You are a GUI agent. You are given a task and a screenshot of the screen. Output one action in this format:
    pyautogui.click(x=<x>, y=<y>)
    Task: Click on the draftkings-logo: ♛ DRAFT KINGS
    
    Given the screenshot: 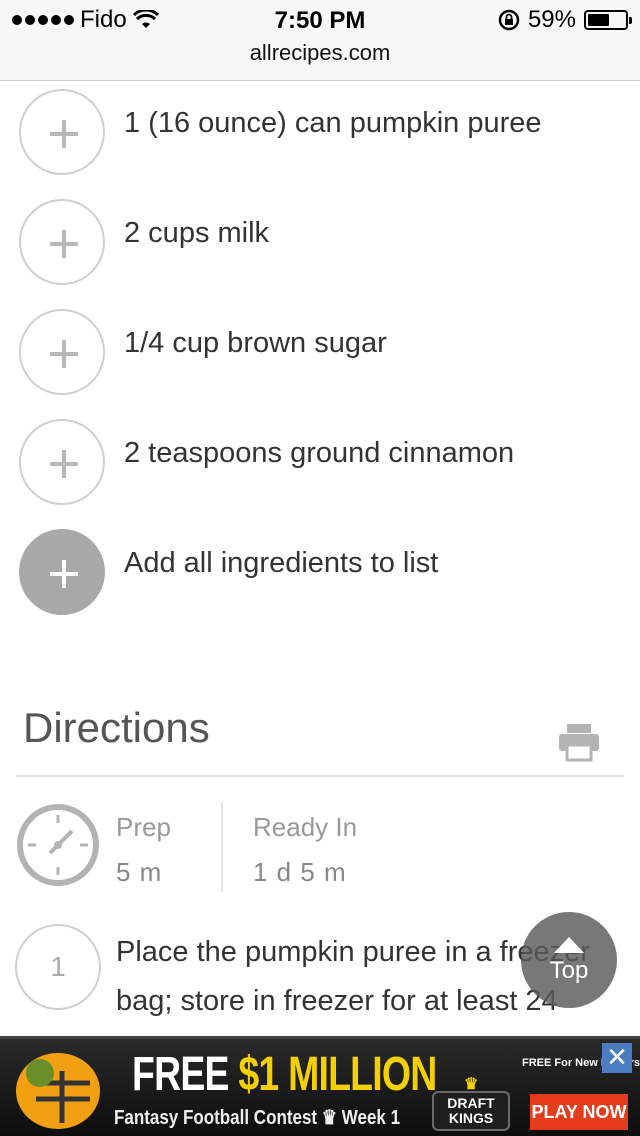 What is the action you would take?
    pyautogui.click(x=471, y=1104)
    